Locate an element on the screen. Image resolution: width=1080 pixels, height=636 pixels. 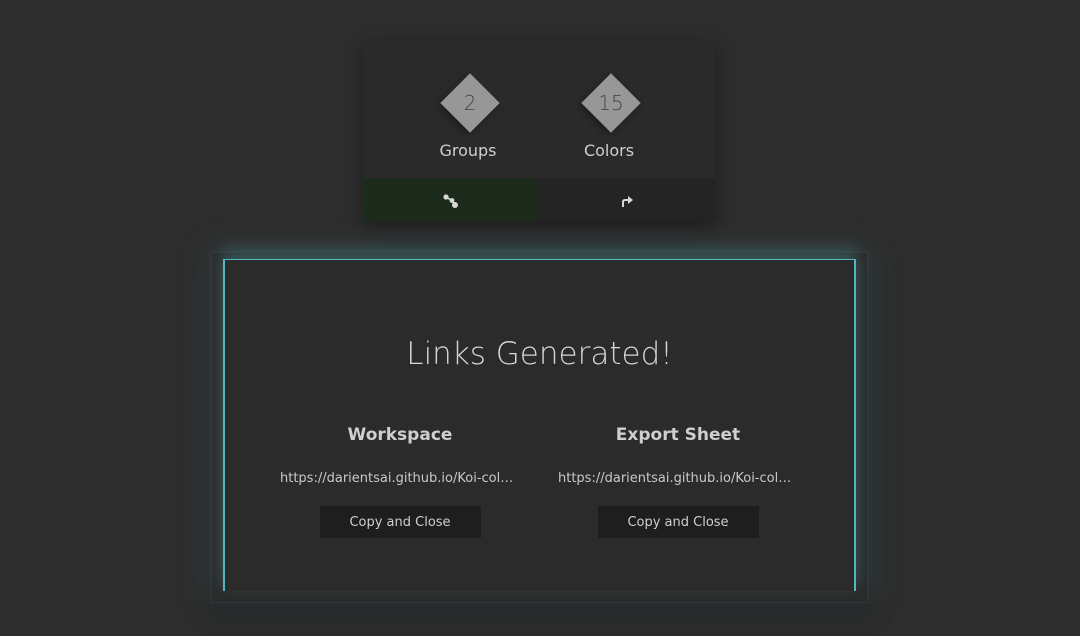
colors-stat: 15 Colors is located at coordinates (611, 116).